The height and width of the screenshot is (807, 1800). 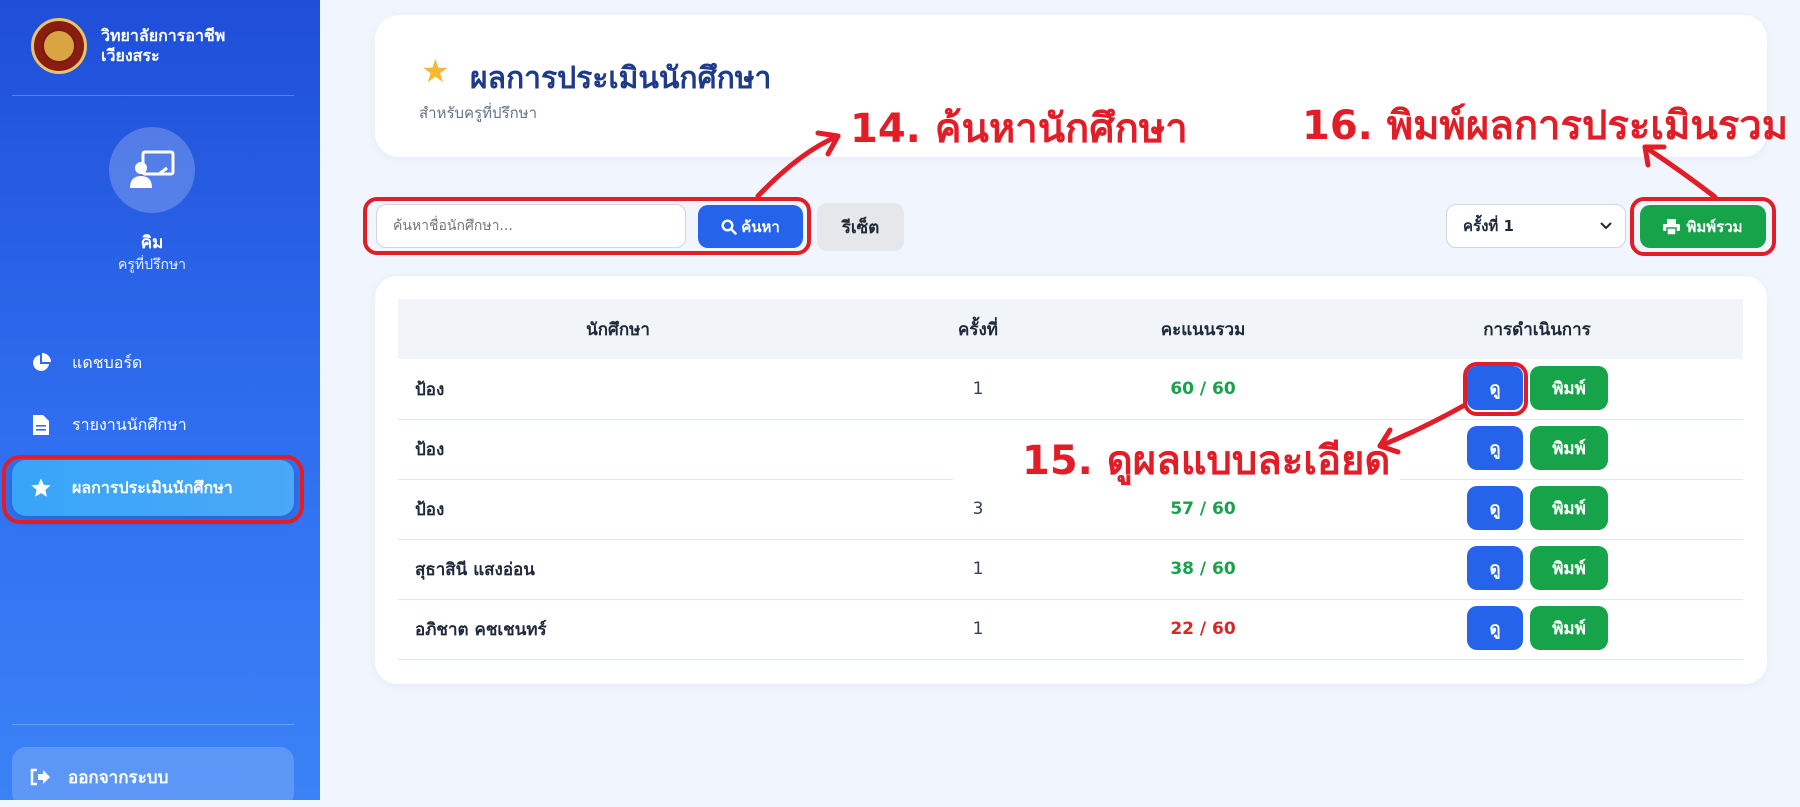 I want to click on avatar, so click(x=152, y=170).